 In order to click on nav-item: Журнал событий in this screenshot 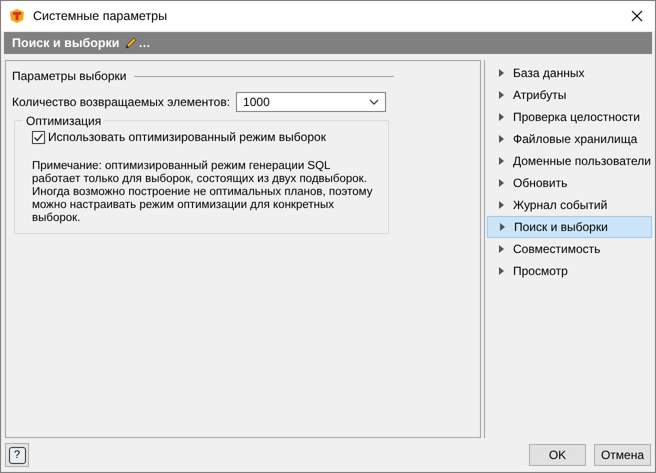, I will do `click(569, 205)`.